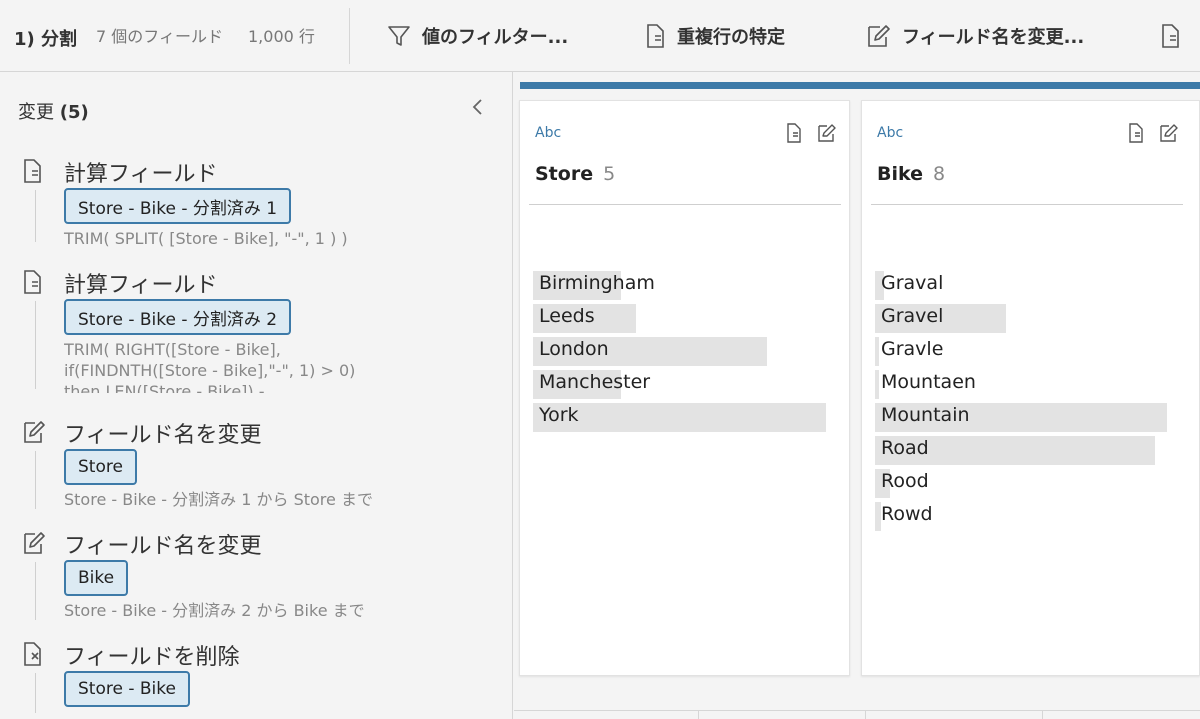 This screenshot has height=719, width=1200. I want to click on row-count: 1,000 行, so click(281, 36).